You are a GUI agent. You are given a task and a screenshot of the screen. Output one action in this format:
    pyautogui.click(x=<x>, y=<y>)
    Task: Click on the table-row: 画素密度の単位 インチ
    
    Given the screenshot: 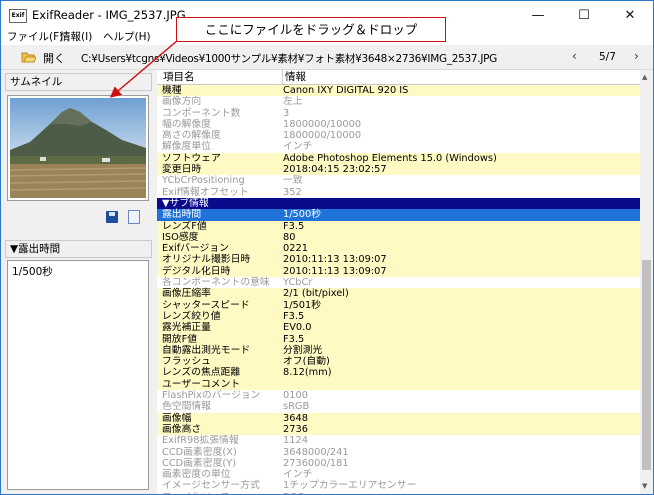 What is the action you would take?
    pyautogui.click(x=398, y=474)
    